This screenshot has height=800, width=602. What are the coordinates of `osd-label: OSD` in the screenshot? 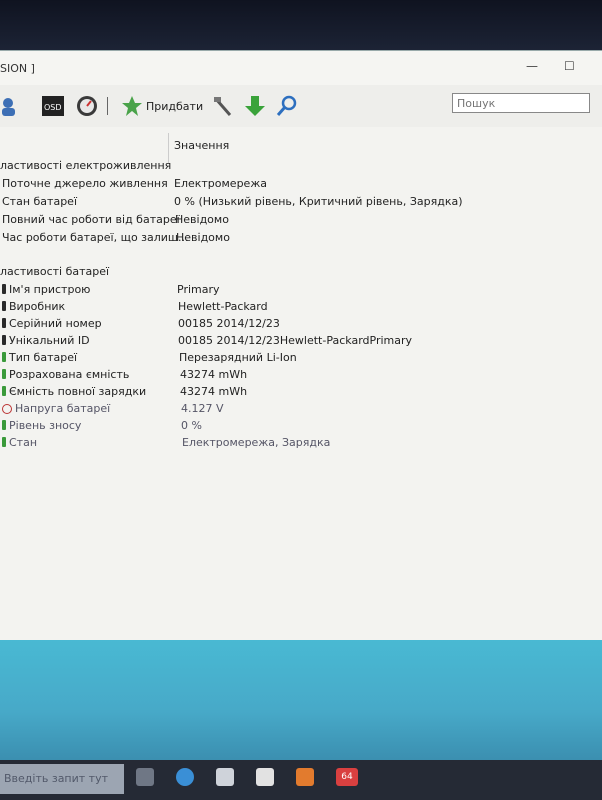 It's located at (53, 107).